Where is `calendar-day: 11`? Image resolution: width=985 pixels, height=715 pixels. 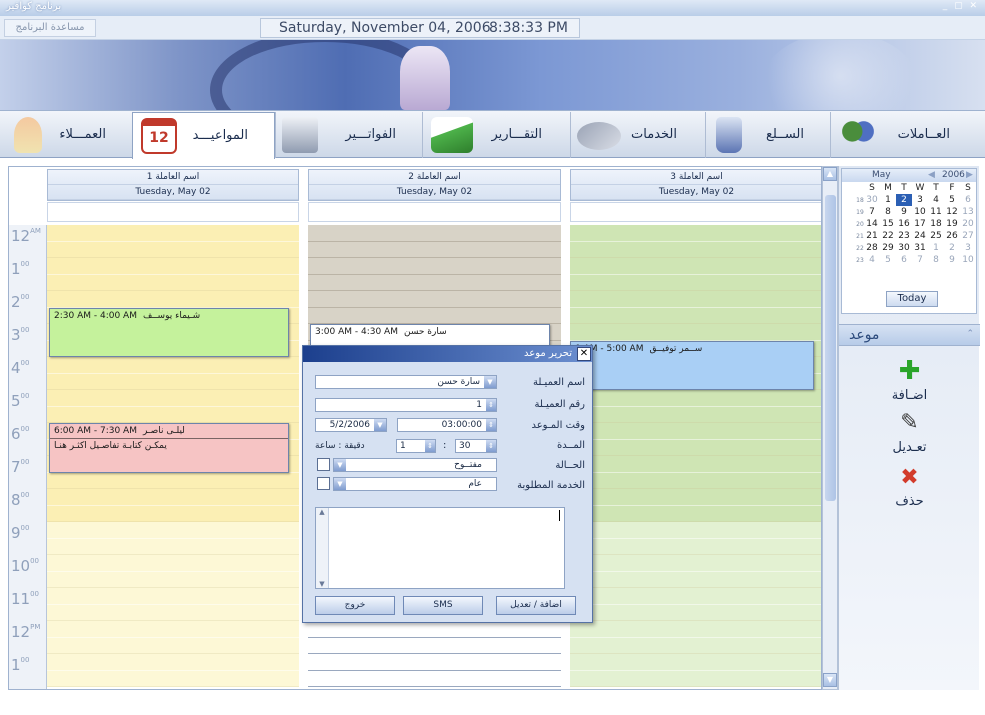 calendar-day: 11 is located at coordinates (936, 212).